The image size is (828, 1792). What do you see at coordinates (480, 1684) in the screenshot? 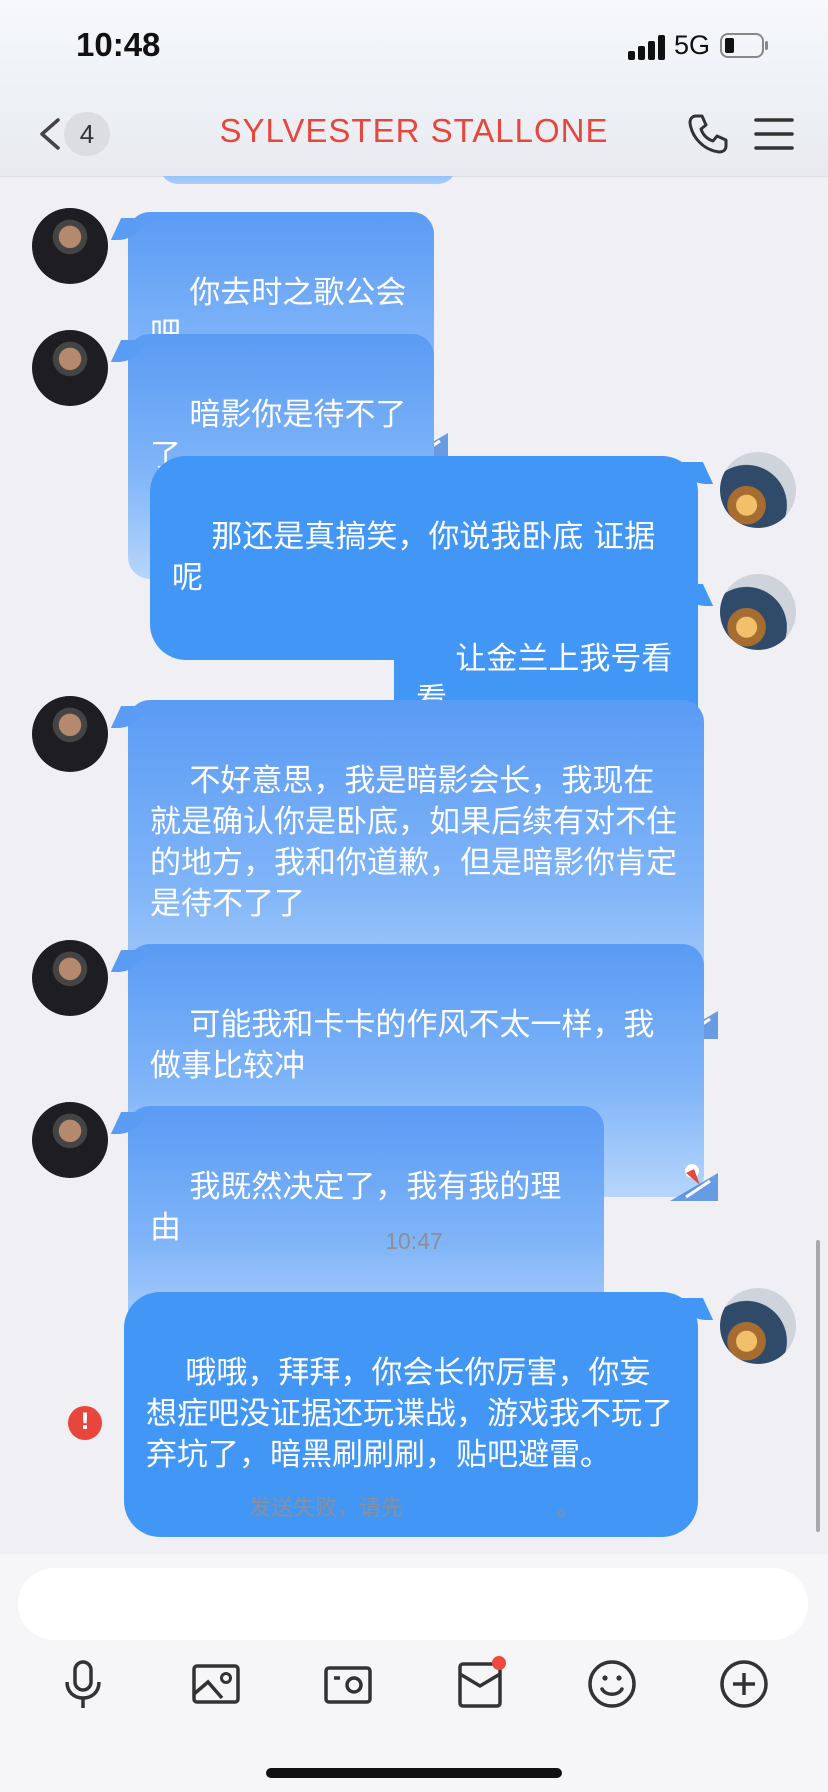
I see `red-packet-icon` at bounding box center [480, 1684].